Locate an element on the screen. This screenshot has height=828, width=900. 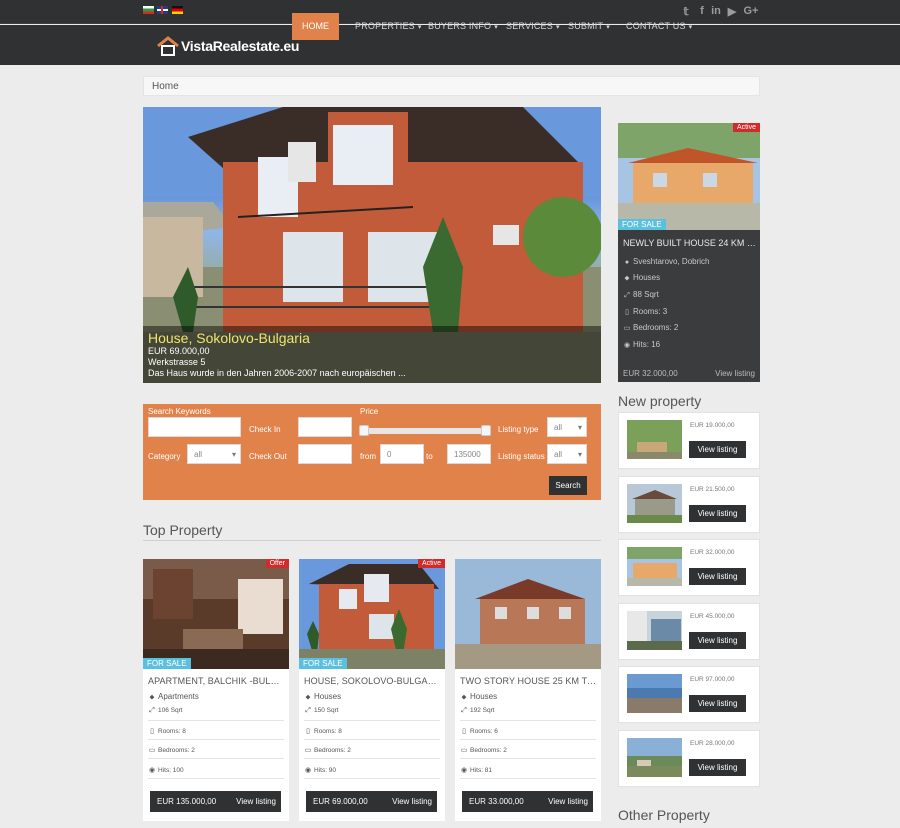
property-hits: ◉ Hits: 81 is located at coordinates (476, 770).